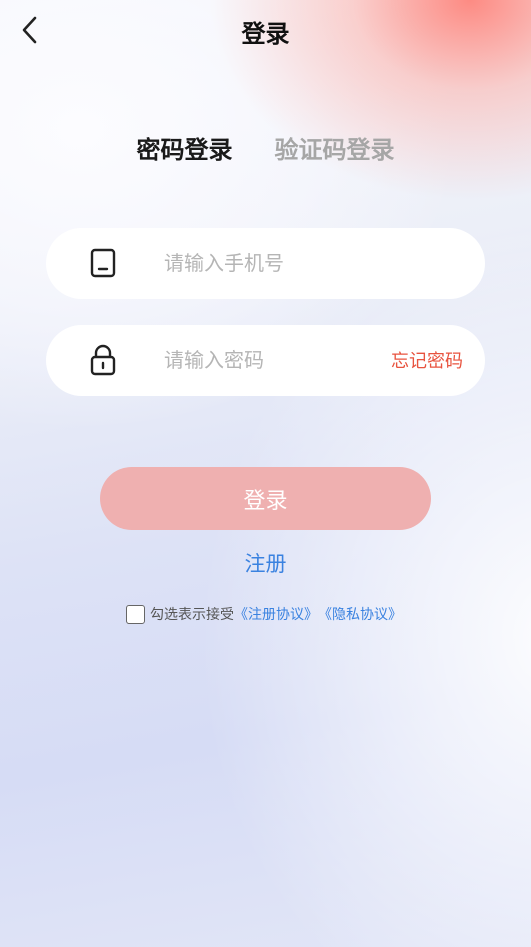 Image resolution: width=531 pixels, height=947 pixels. Describe the element at coordinates (269, 263) in the screenshot. I see `phone-input` at that location.